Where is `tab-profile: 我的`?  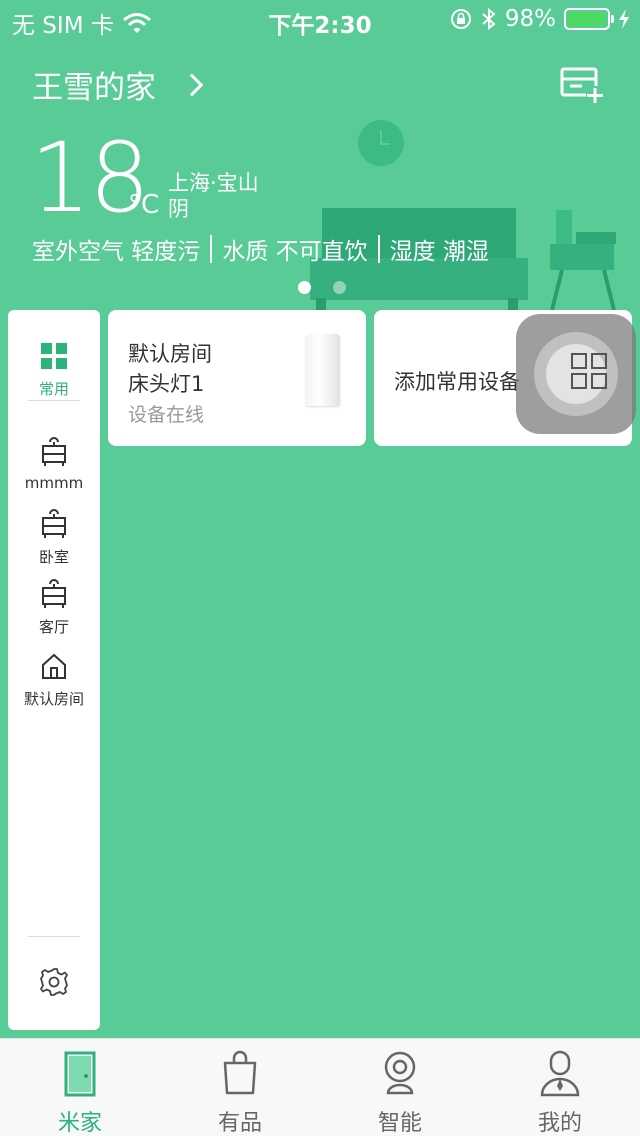
tab-profile: 我的 is located at coordinates (560, 1087).